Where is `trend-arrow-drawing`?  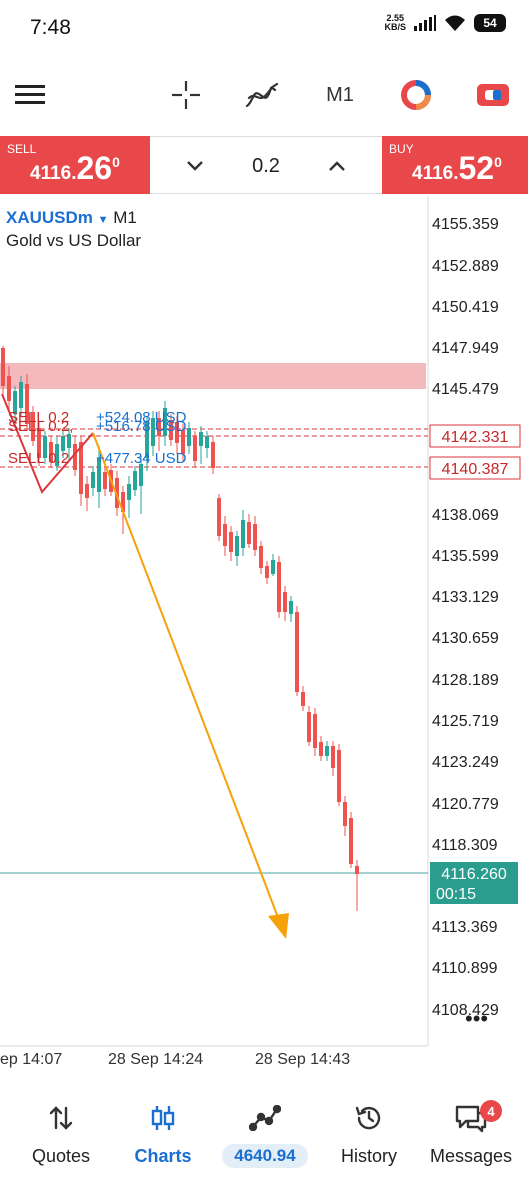
trend-arrow-drawing is located at coordinates (186, 676).